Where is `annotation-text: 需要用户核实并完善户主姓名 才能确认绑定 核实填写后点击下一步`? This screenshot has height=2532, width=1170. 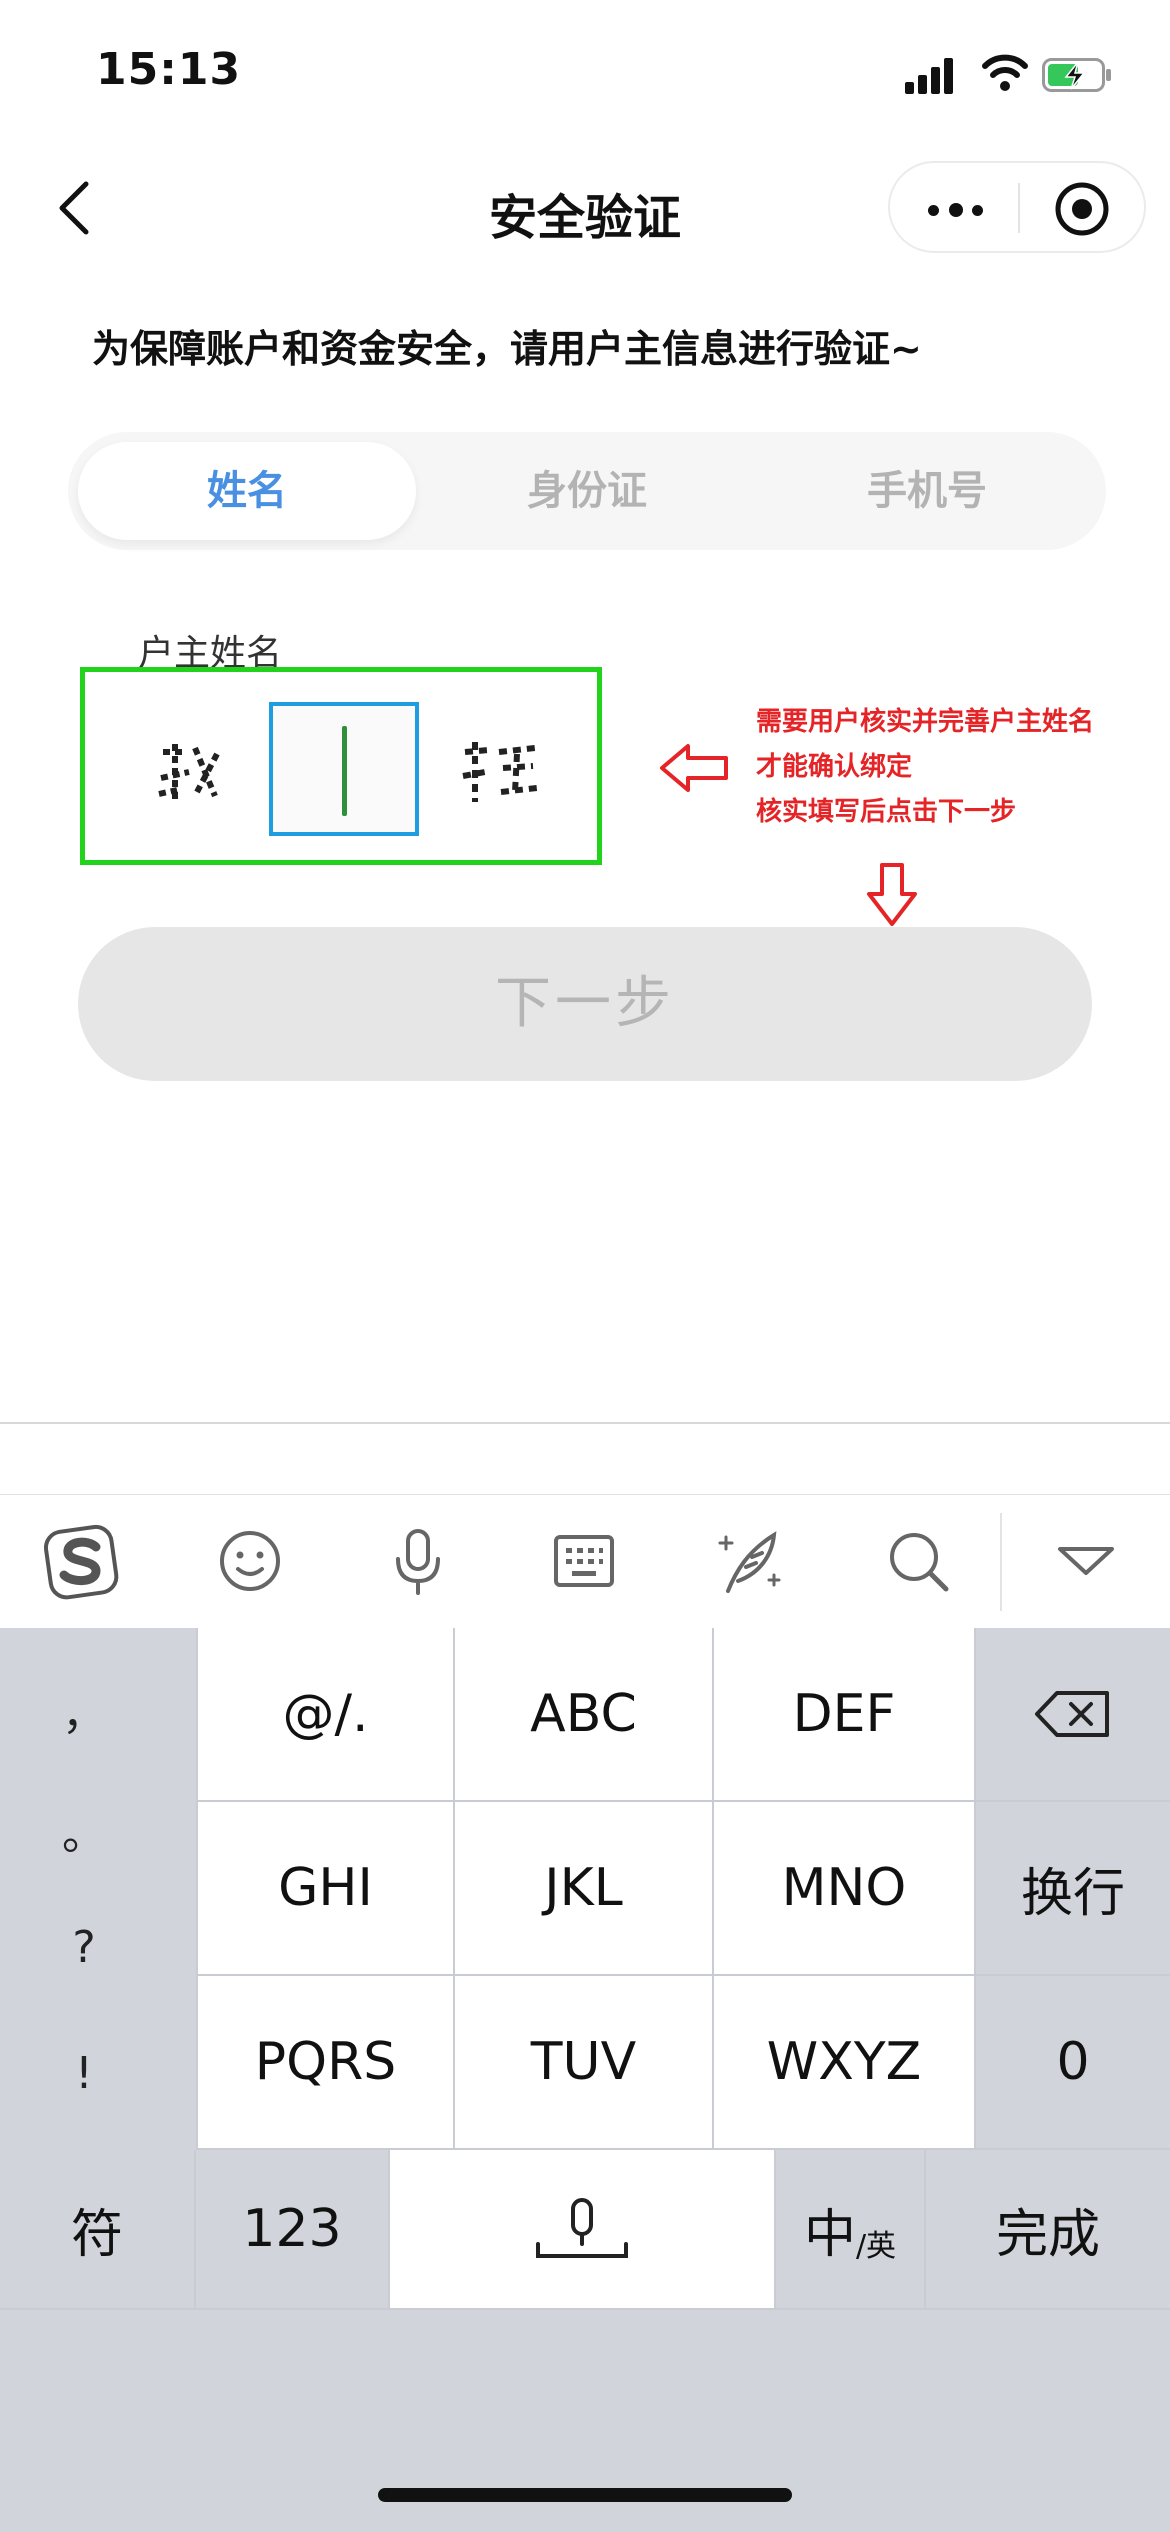
annotation-text: 需要用户核实并完善户主姓名 才能确认绑定 核实填写后点击下一步 is located at coordinates (925, 767).